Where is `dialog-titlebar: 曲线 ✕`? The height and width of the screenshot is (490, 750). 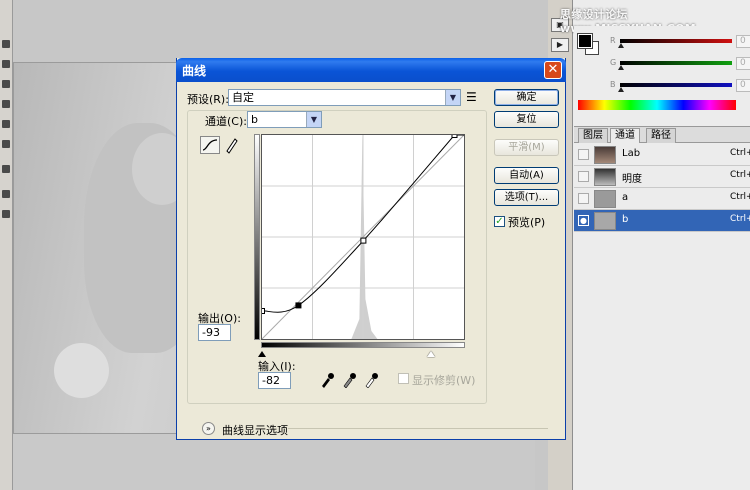
dialog-titlebar: 曲线 ✕ is located at coordinates (371, 70).